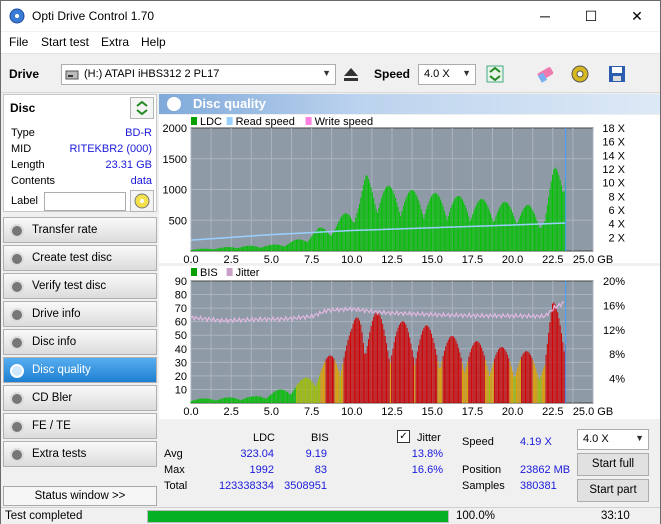 The height and width of the screenshot is (524, 661). What do you see at coordinates (142, 201) in the screenshot?
I see `disc-label-button` at bounding box center [142, 201].